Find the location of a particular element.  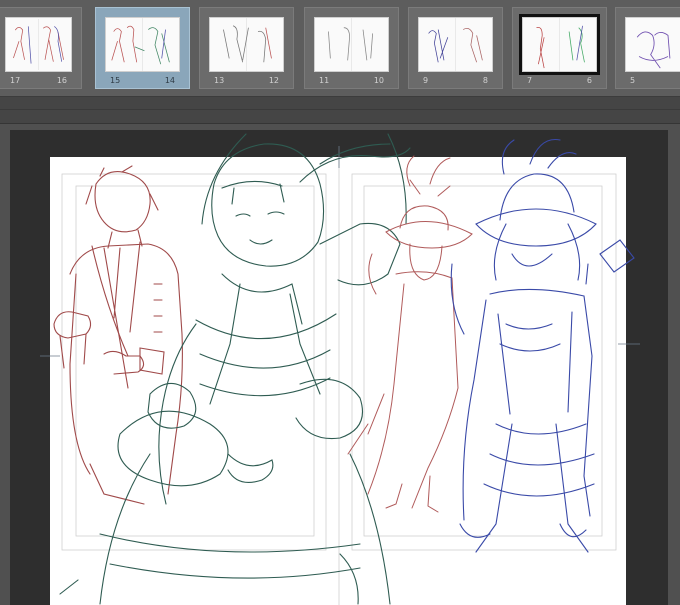

page-spread-15-14: 15 14 is located at coordinates (142, 48).